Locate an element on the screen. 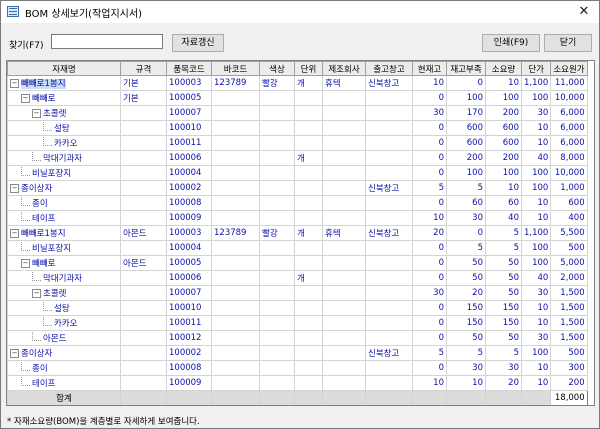 Image resolution: width=600 pixels, height=429 pixels. table-row: 종이 100008 0 60 60 10 600 is located at coordinates (297, 203).